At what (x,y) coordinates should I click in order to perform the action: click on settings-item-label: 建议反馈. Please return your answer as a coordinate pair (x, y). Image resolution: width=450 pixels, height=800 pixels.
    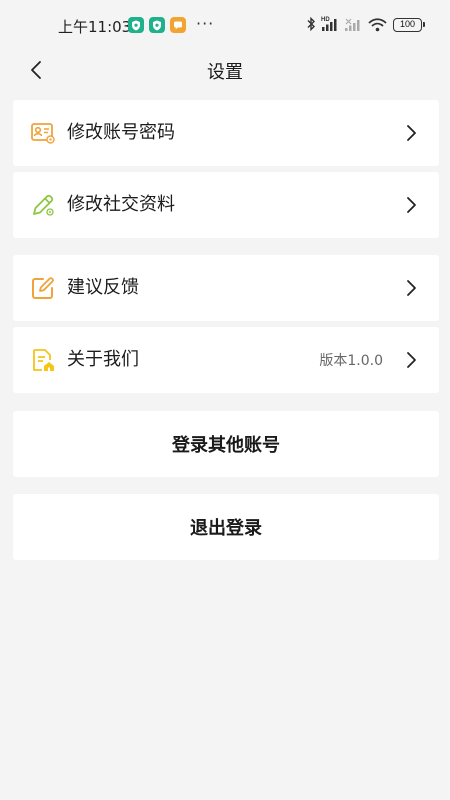
    Looking at the image, I should click on (103, 287).